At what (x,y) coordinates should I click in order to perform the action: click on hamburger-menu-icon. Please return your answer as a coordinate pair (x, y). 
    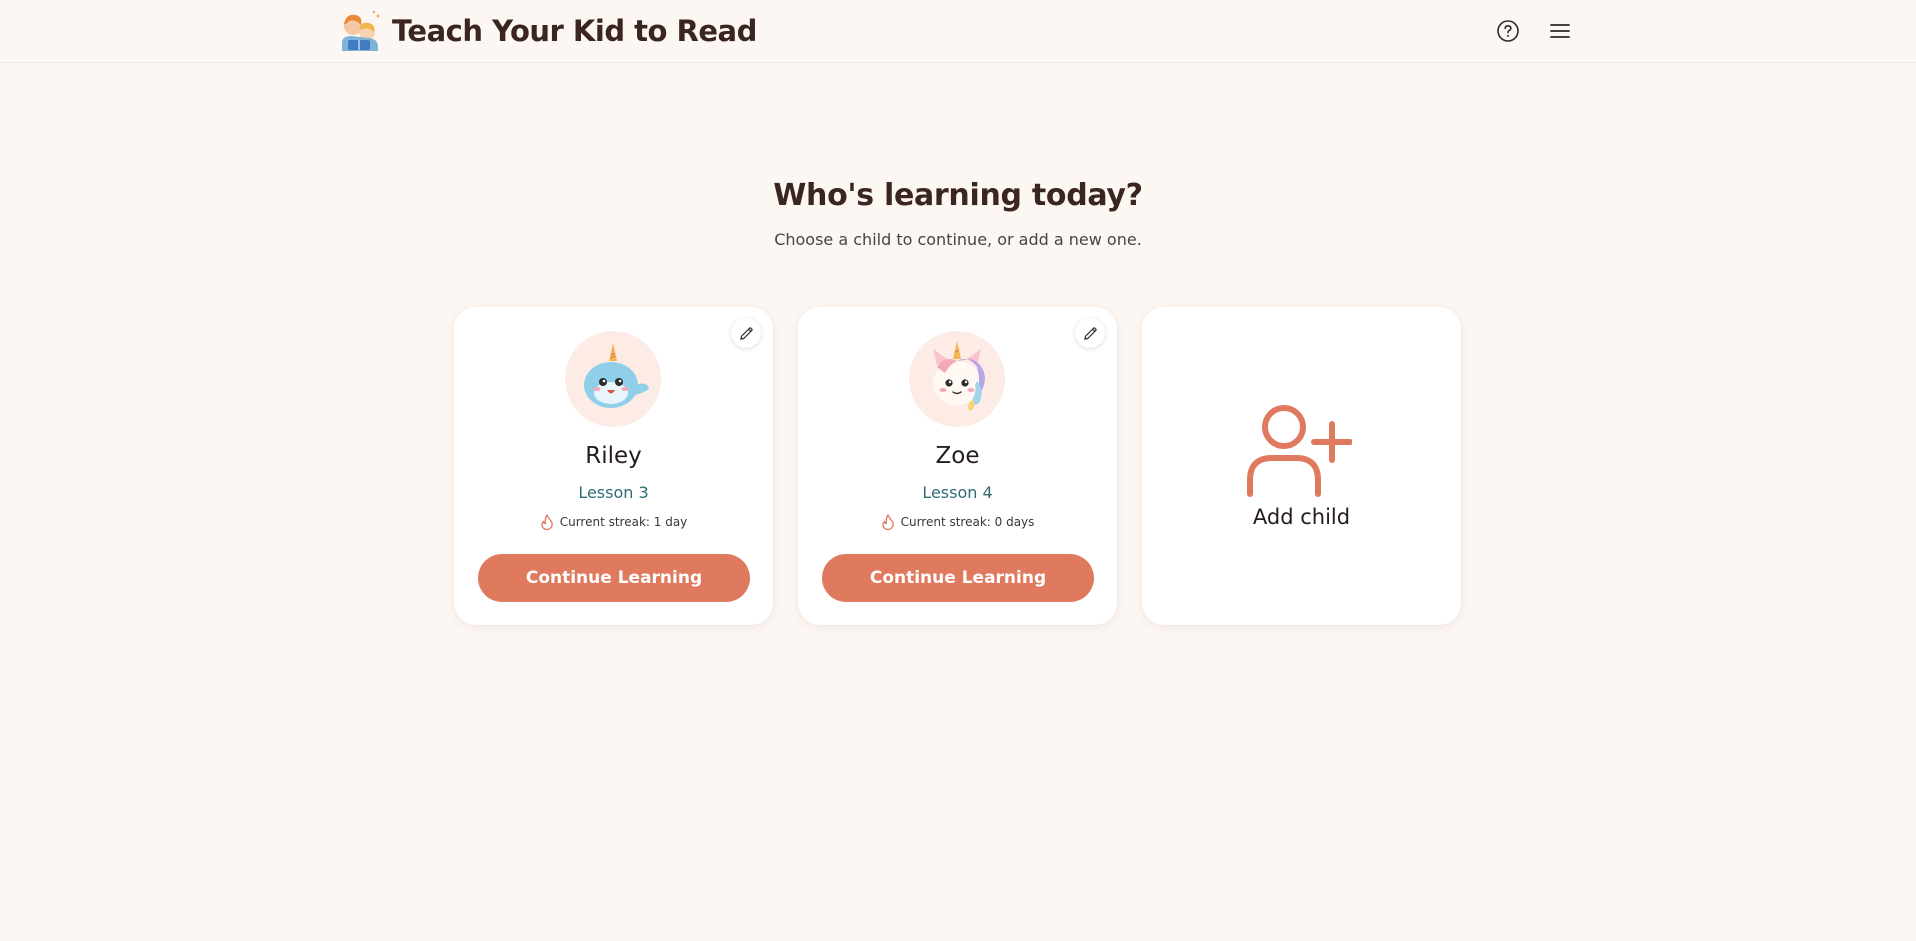
    Looking at the image, I should click on (1560, 31).